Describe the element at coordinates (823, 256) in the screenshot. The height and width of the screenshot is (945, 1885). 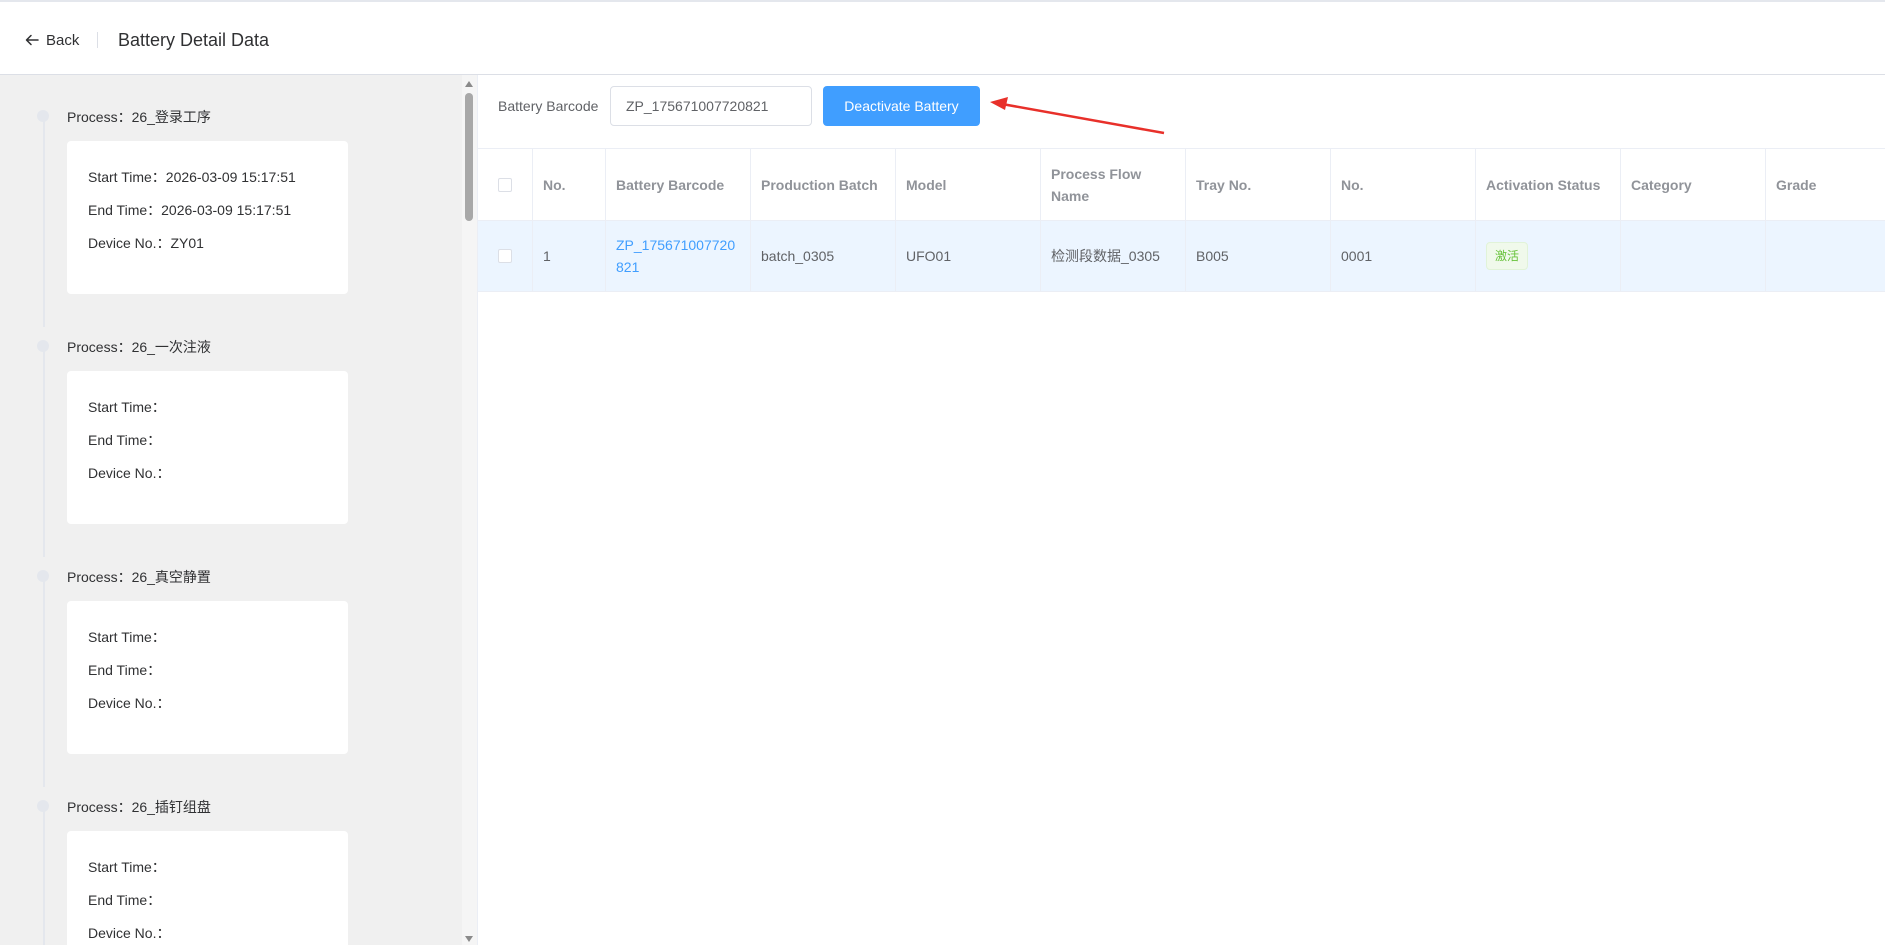
I see `cell-batch: batch_0305` at that location.